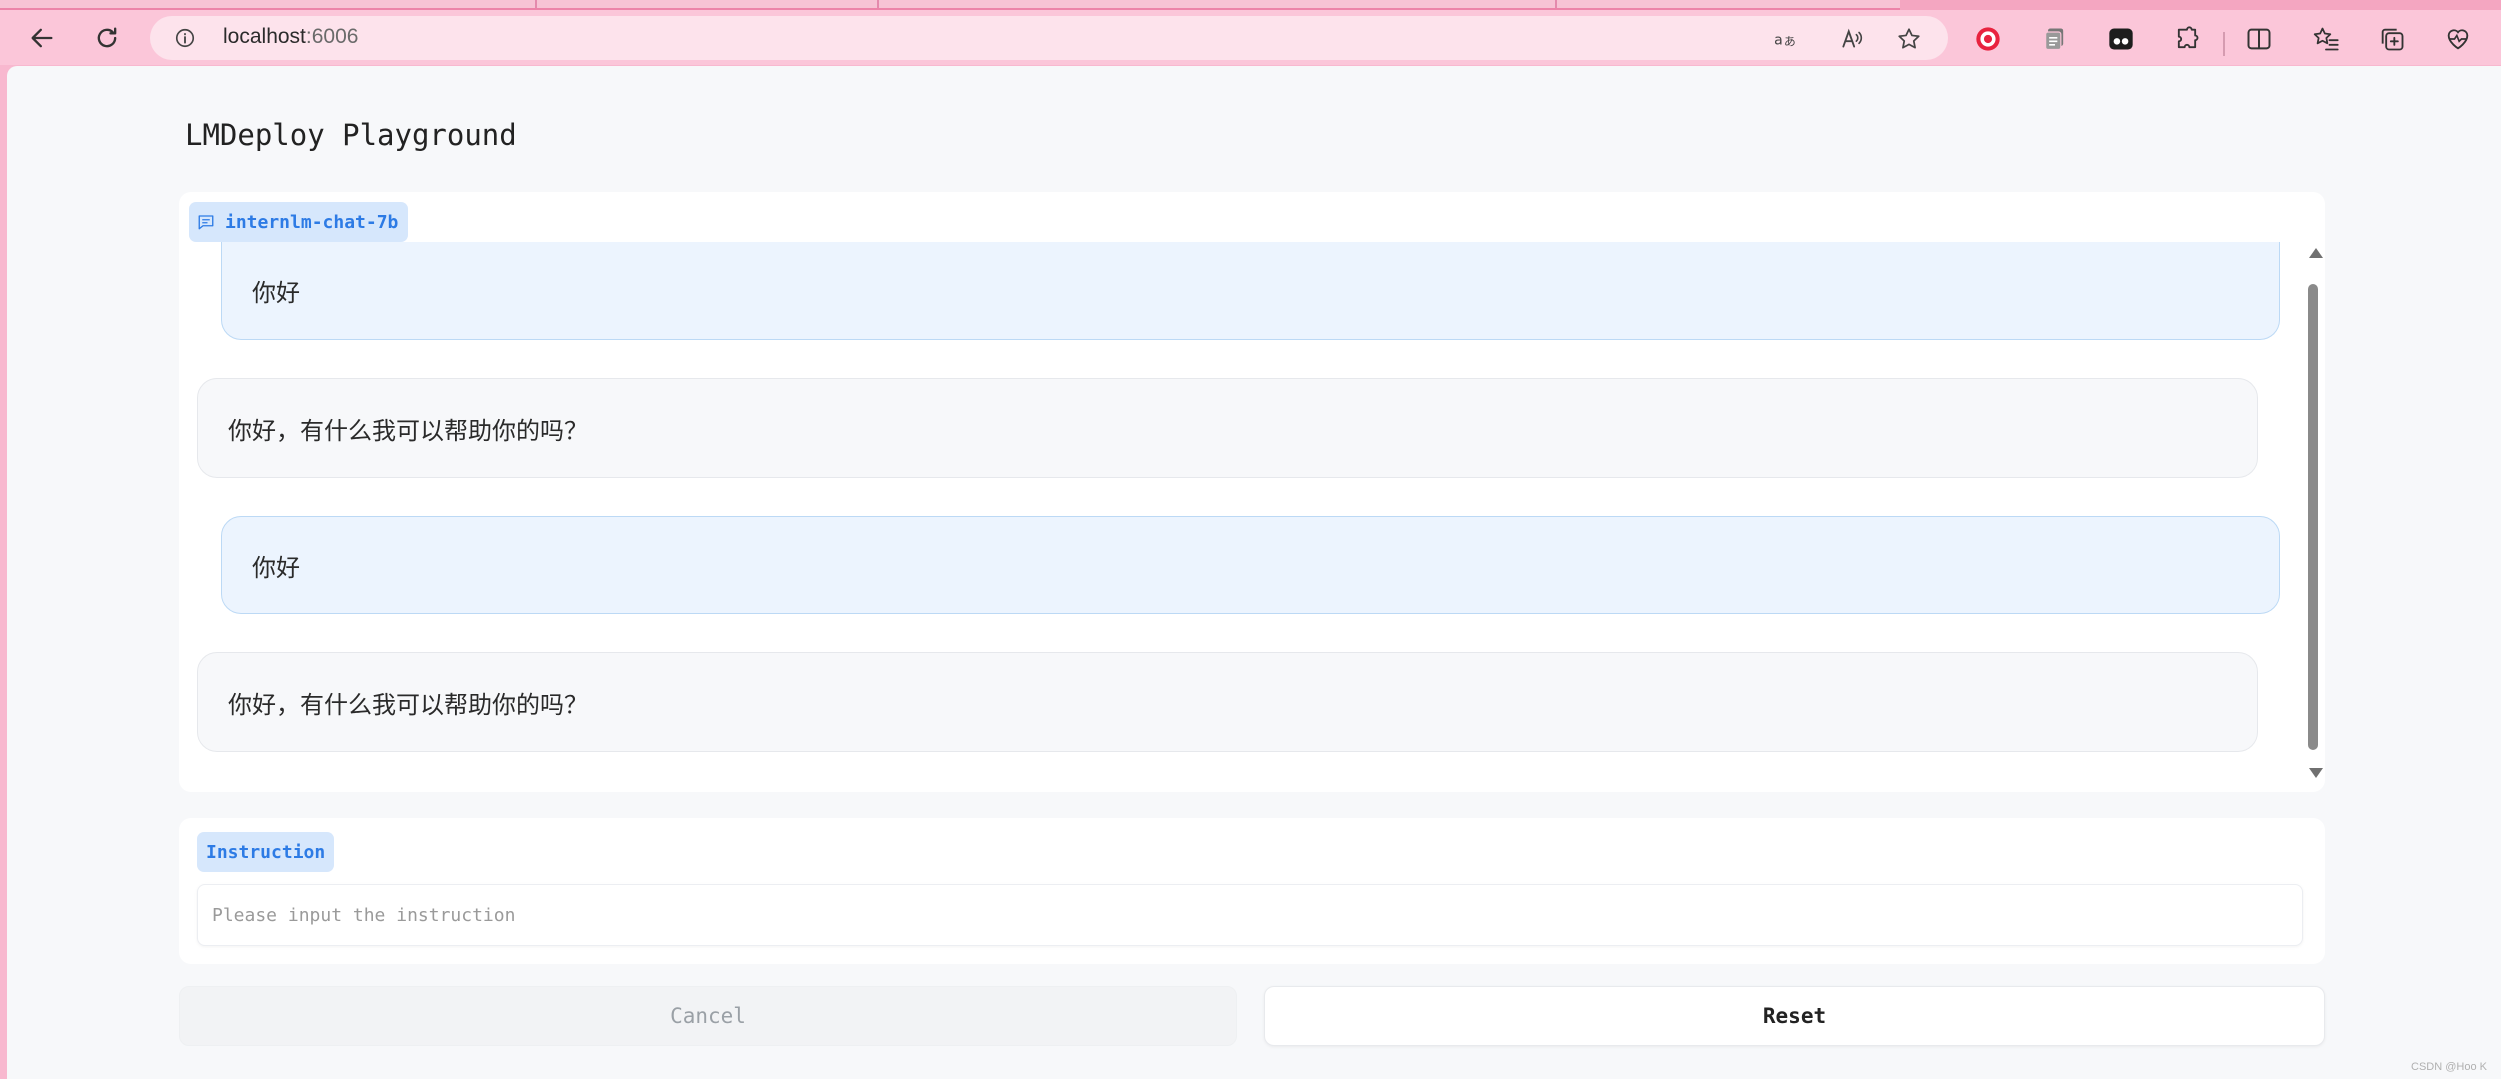 This screenshot has height=1079, width=2501. I want to click on translate-button: aあ, so click(1786, 39).